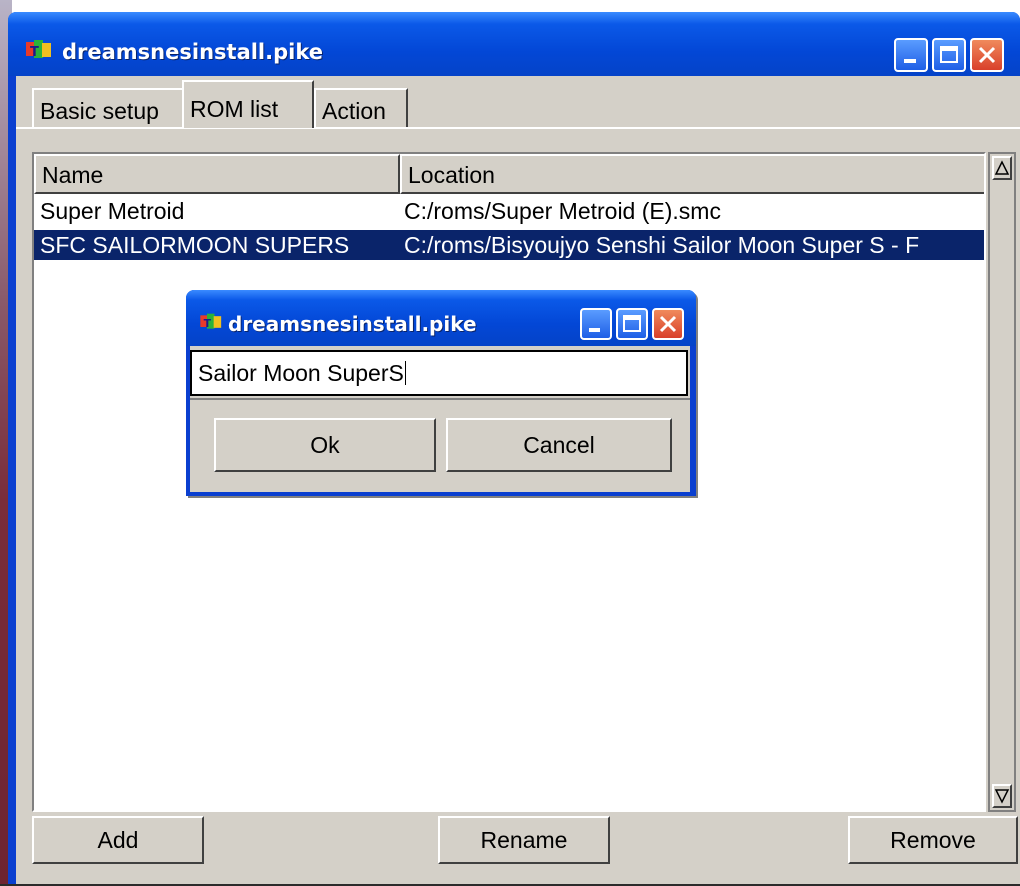  I want to click on tab-label: ROM list, so click(234, 109).